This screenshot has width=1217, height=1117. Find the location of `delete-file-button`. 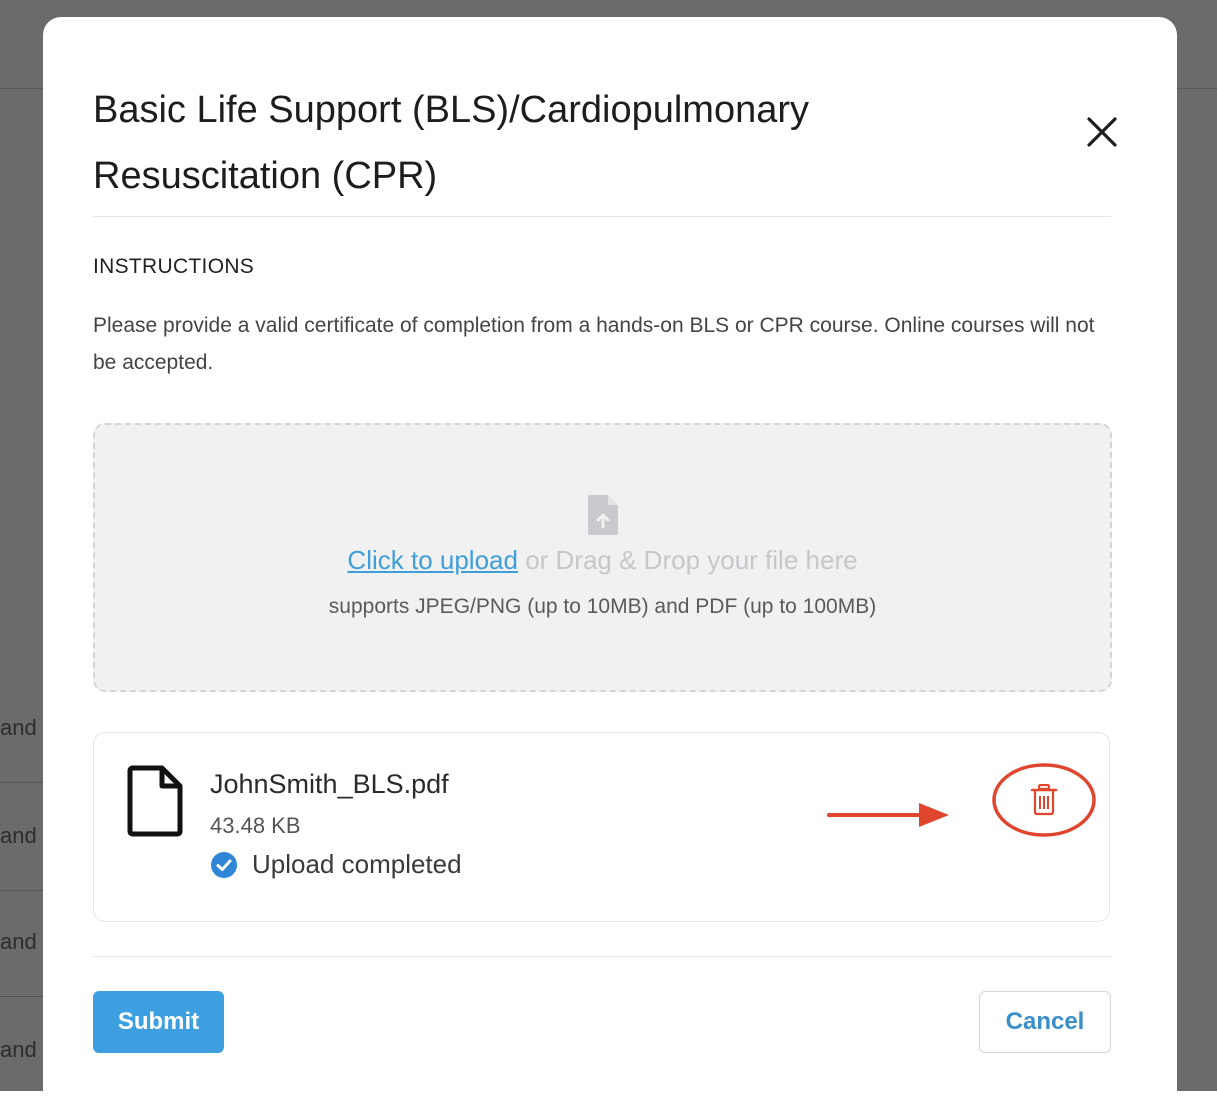

delete-file-button is located at coordinates (1044, 800).